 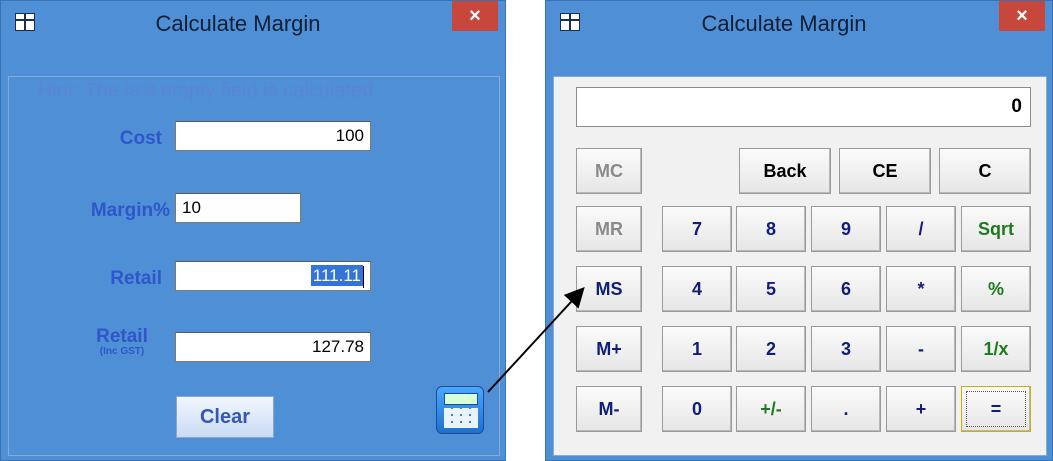 What do you see at coordinates (122, 336) in the screenshot?
I see `retail-gst-label-text: Retail` at bounding box center [122, 336].